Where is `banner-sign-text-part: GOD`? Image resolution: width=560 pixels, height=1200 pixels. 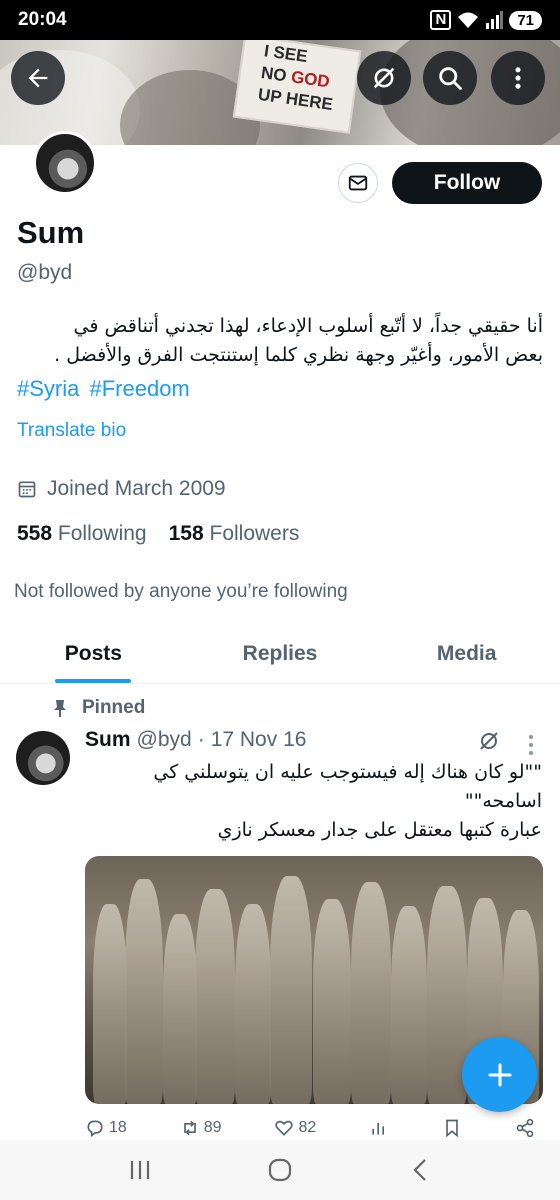 banner-sign-text-part: GOD is located at coordinates (310, 79).